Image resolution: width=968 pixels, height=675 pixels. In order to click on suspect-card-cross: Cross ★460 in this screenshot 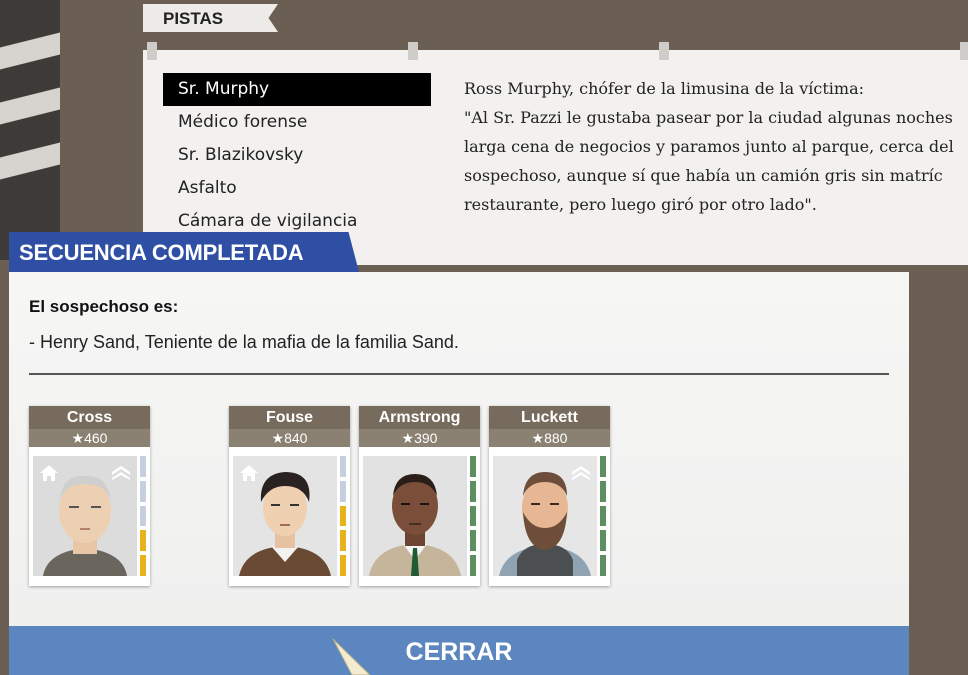, I will do `click(89, 496)`.